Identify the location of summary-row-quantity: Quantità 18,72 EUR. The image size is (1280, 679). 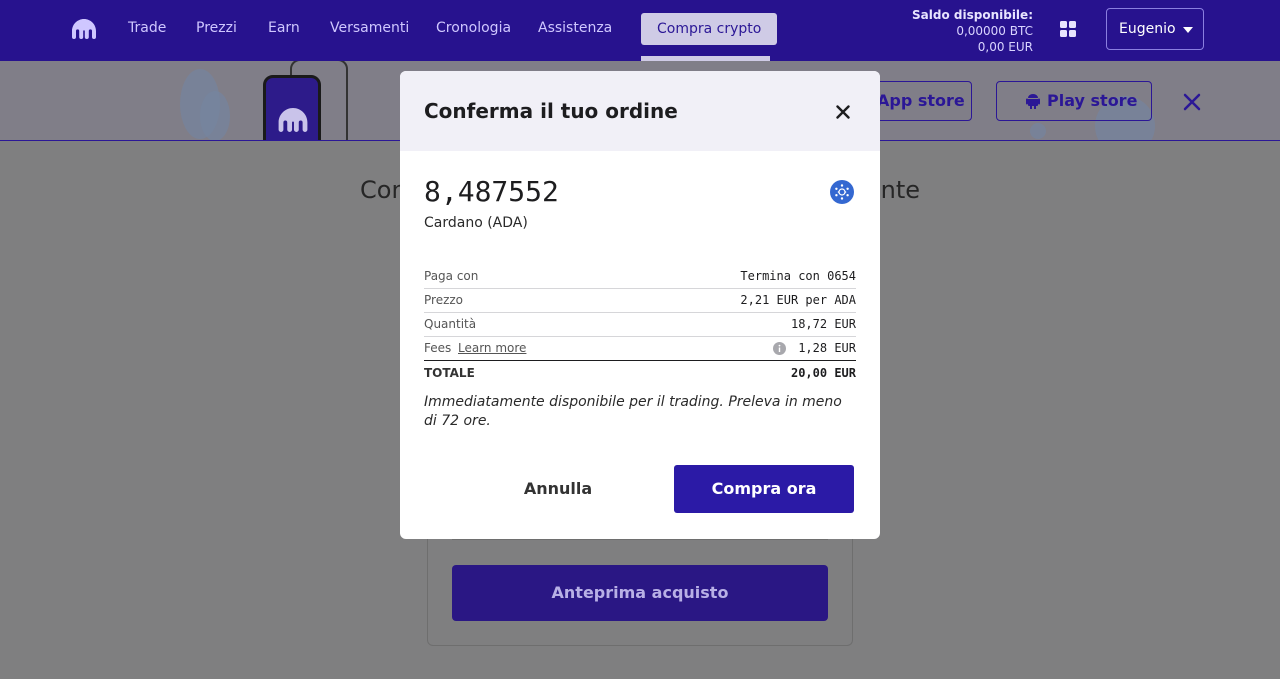
(640, 325).